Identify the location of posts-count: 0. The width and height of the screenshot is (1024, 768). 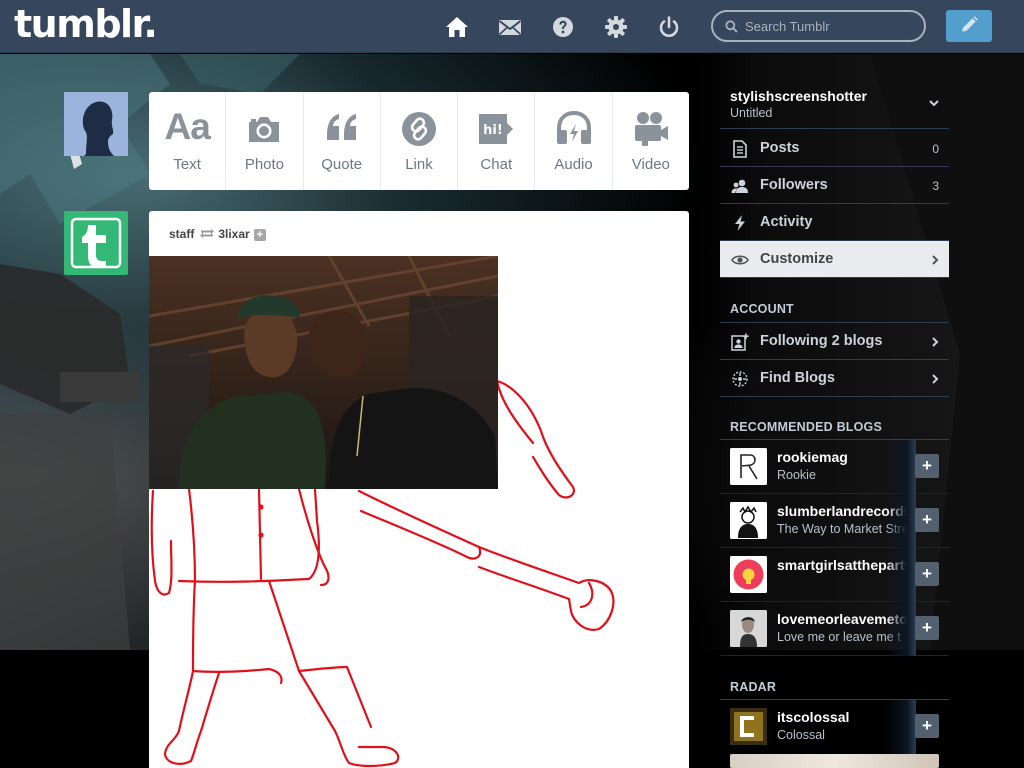
(935, 149).